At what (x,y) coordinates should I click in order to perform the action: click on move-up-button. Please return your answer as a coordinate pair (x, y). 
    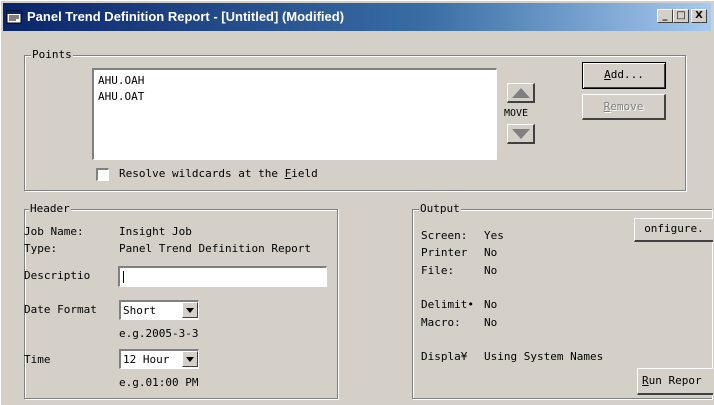
    Looking at the image, I should click on (521, 93).